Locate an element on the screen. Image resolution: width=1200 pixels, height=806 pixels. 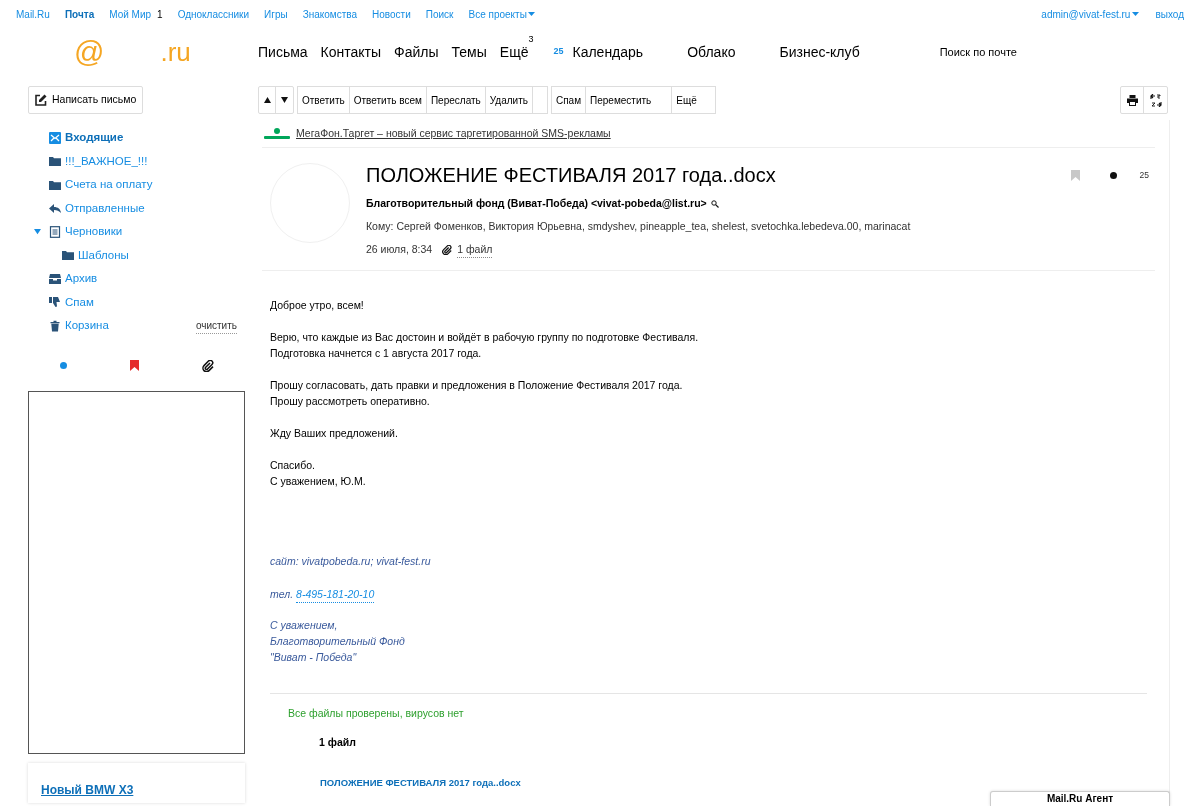
nav-link: Файлы is located at coordinates (416, 52).